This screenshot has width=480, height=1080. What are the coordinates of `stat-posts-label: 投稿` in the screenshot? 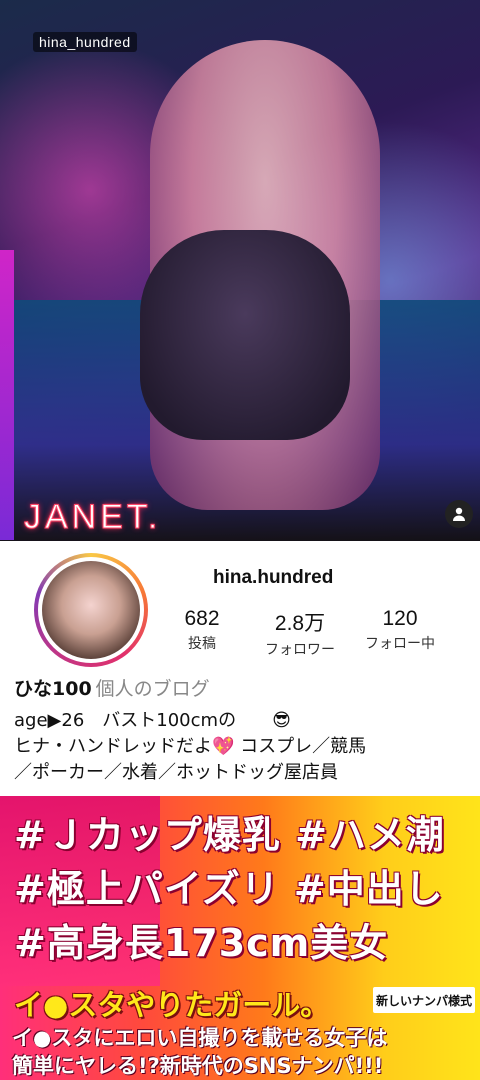 It's located at (202, 644).